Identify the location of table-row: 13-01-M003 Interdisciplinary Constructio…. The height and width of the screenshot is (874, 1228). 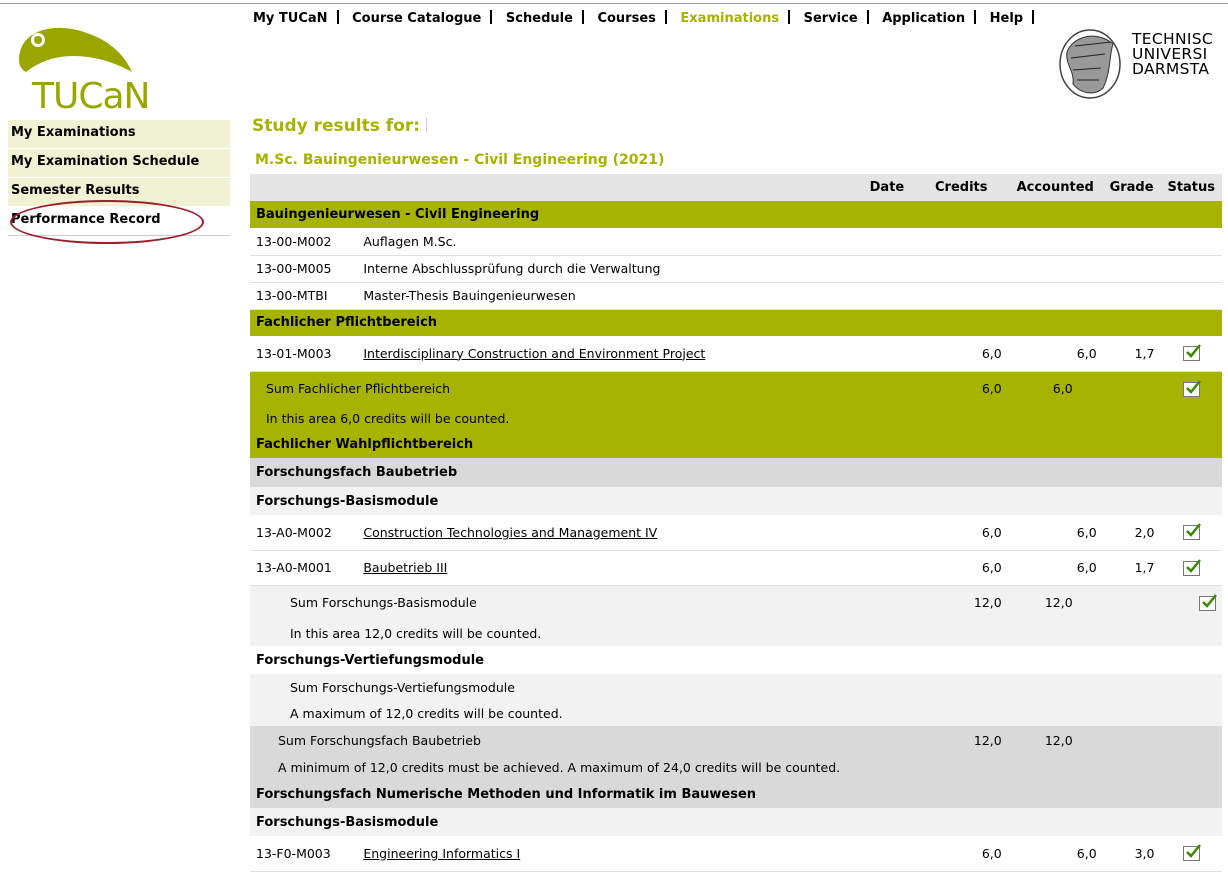
(736, 354).